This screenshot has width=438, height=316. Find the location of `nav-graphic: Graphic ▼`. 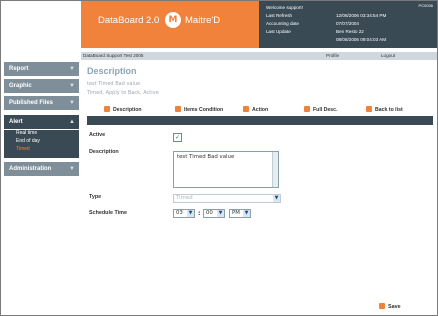

nav-graphic: Graphic ▼ is located at coordinates (41, 86).